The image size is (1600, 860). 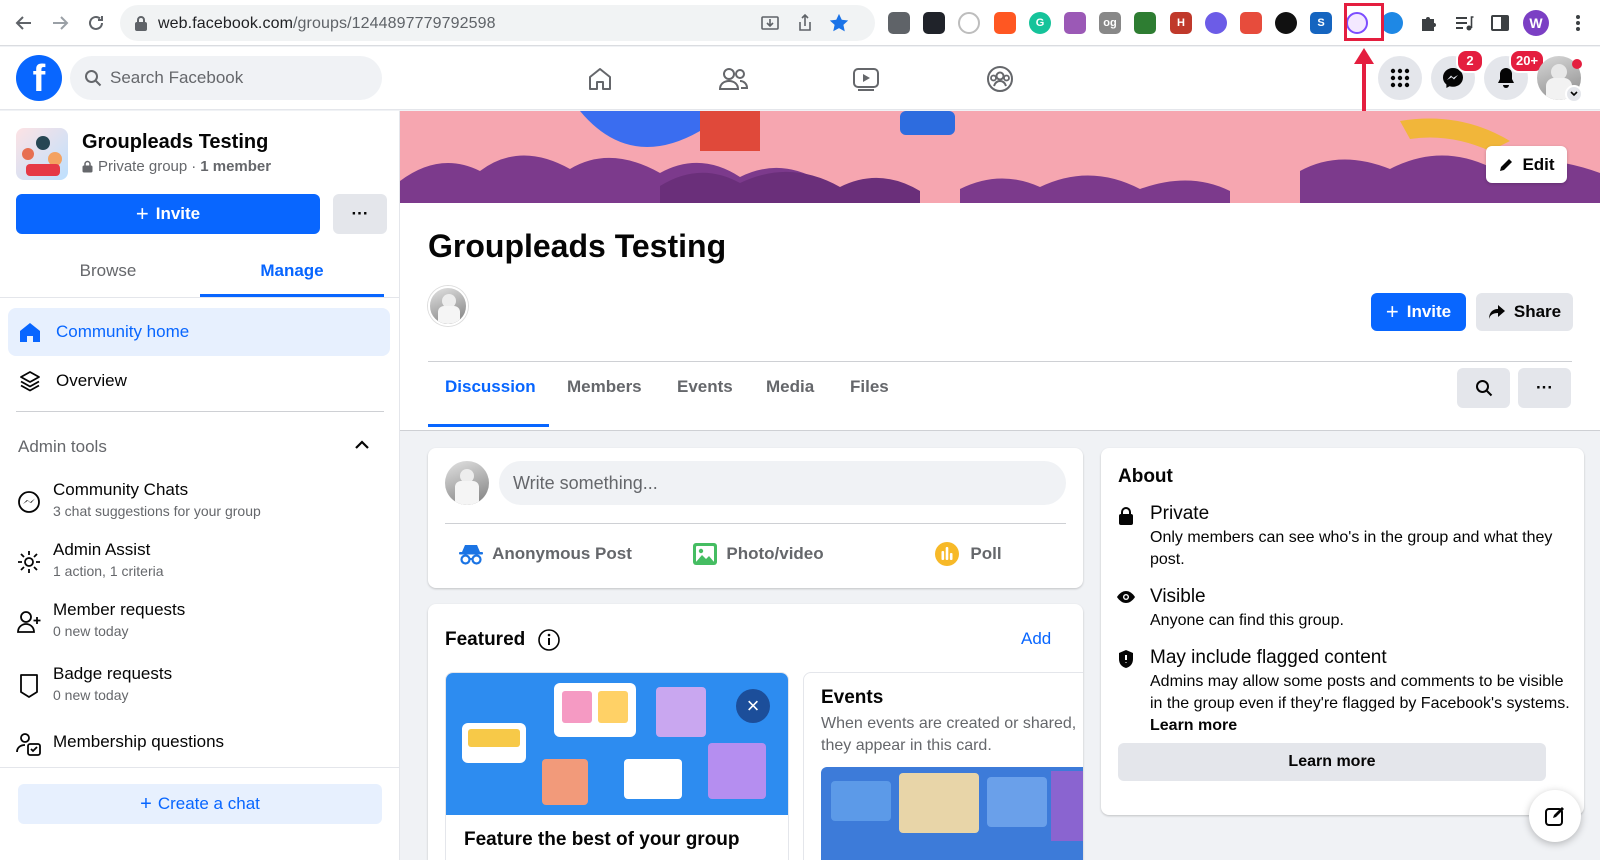 I want to click on group-name: Groupleads Testing, so click(x=175, y=142).